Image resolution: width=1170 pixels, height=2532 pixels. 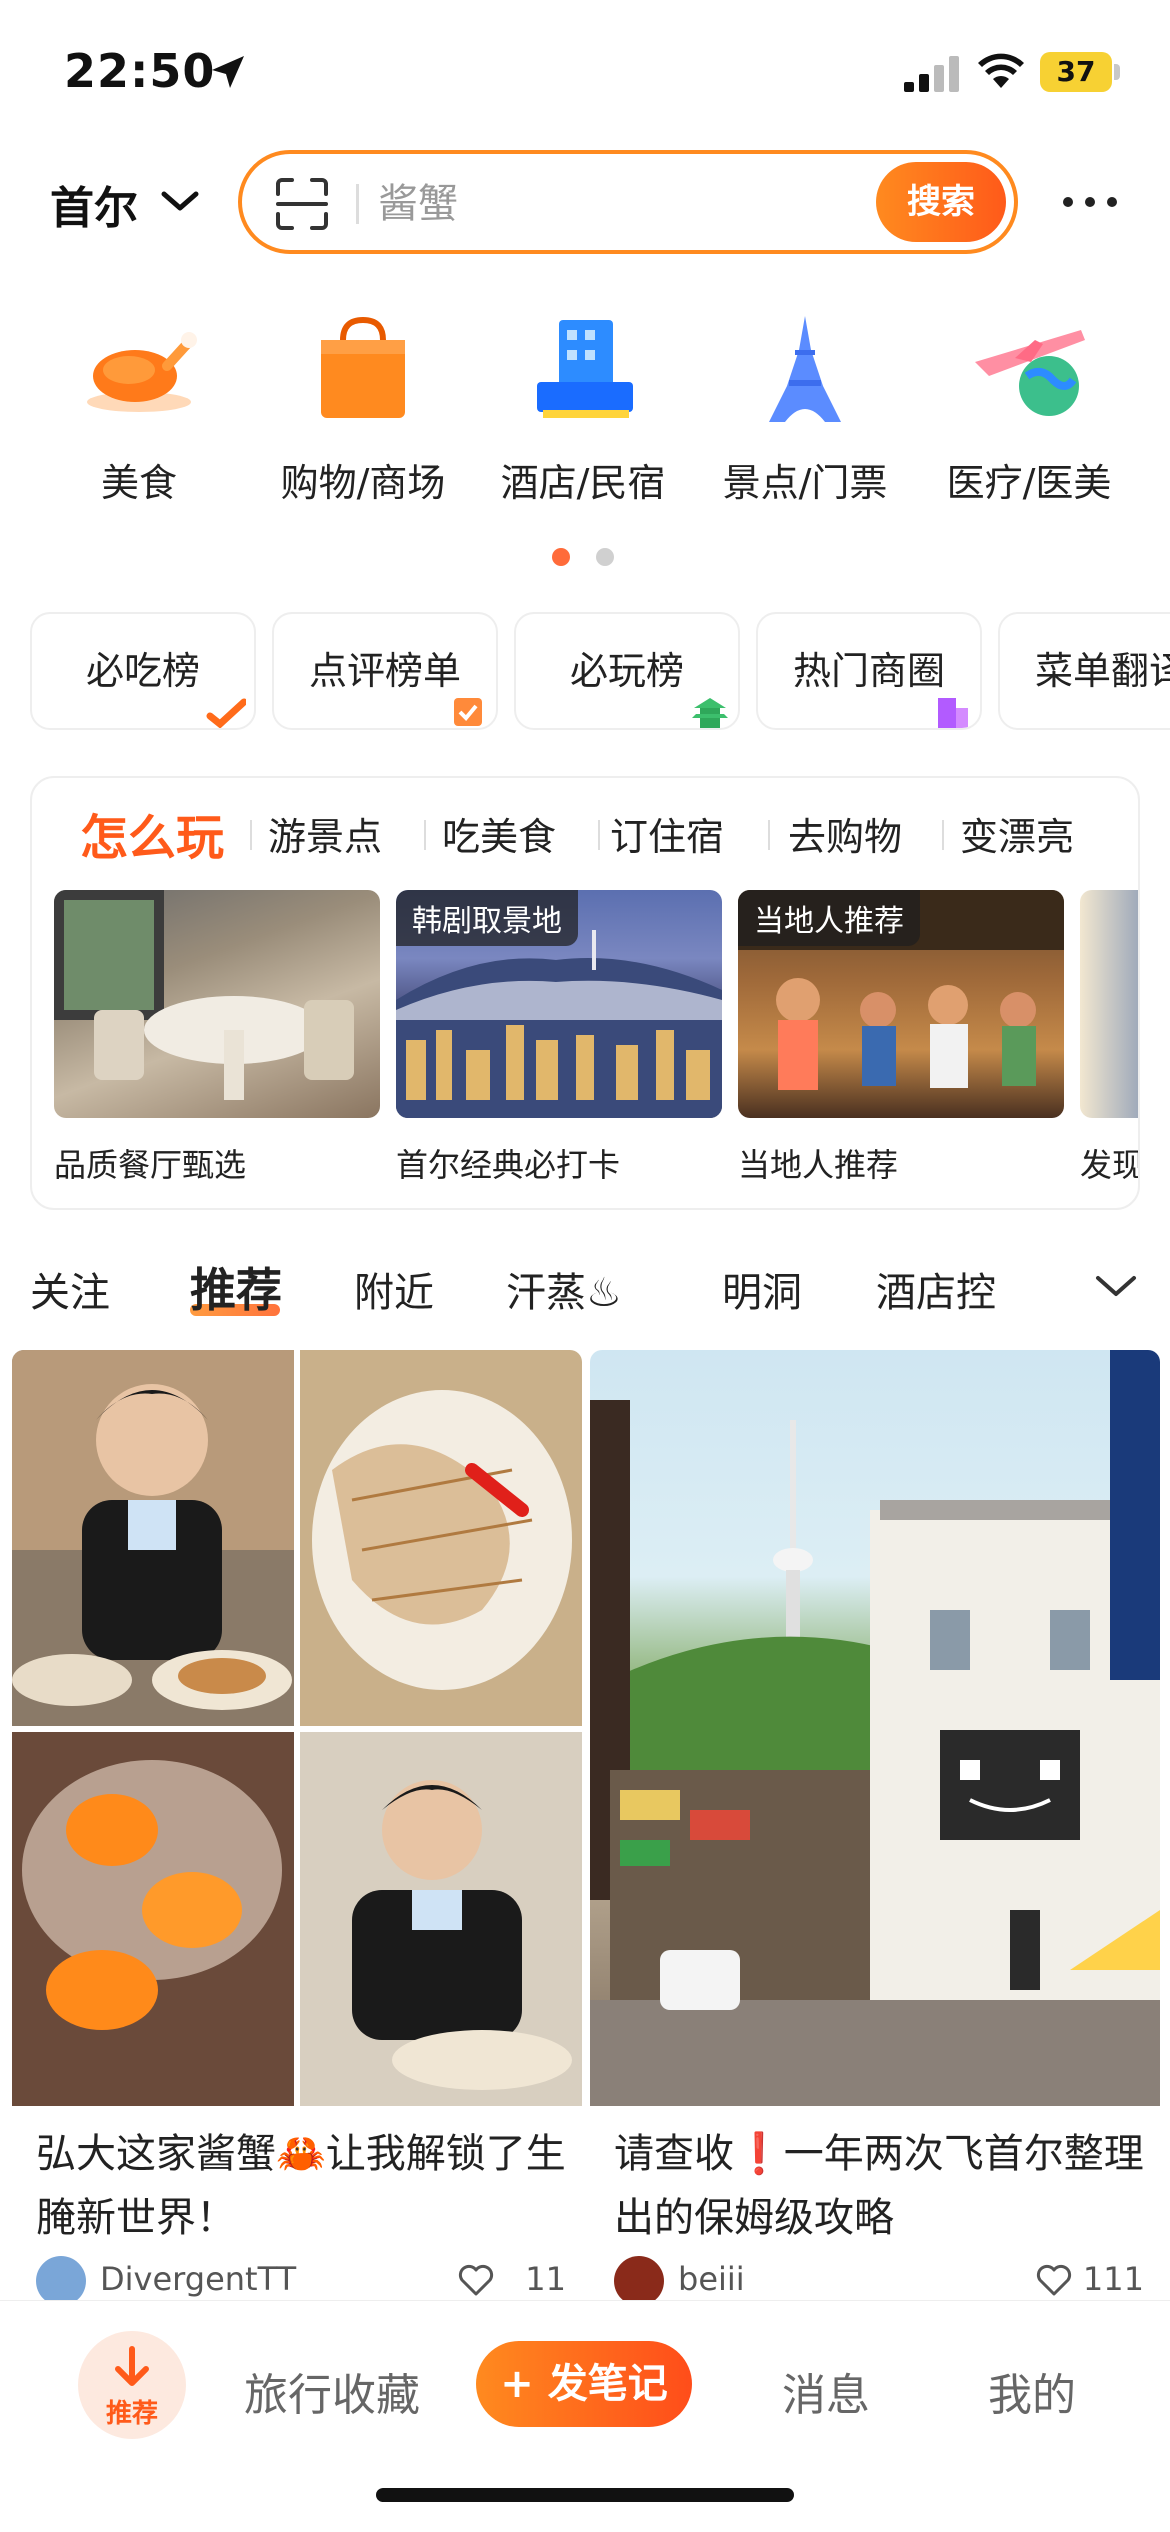 I want to click on author-name: beiii, so click(x=711, y=2279).